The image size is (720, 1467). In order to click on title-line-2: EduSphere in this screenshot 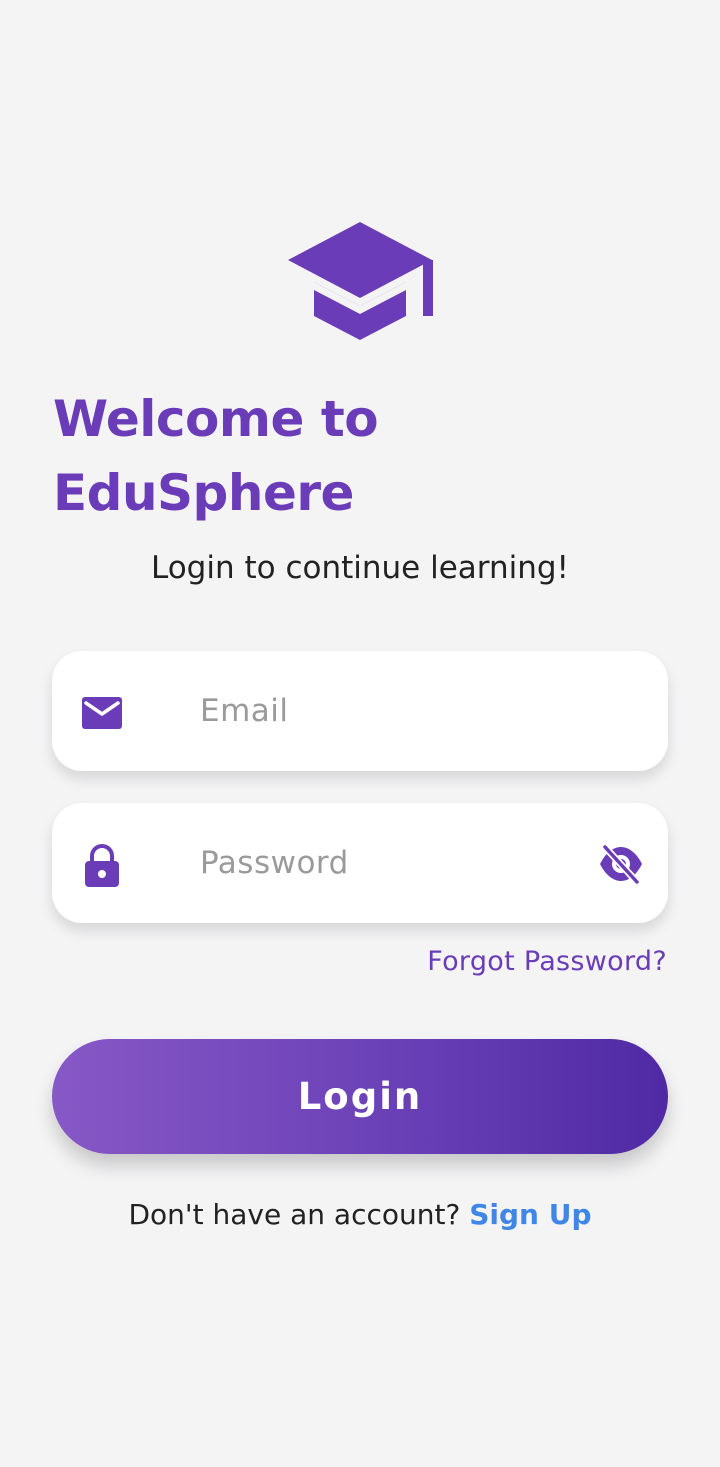, I will do `click(203, 493)`.